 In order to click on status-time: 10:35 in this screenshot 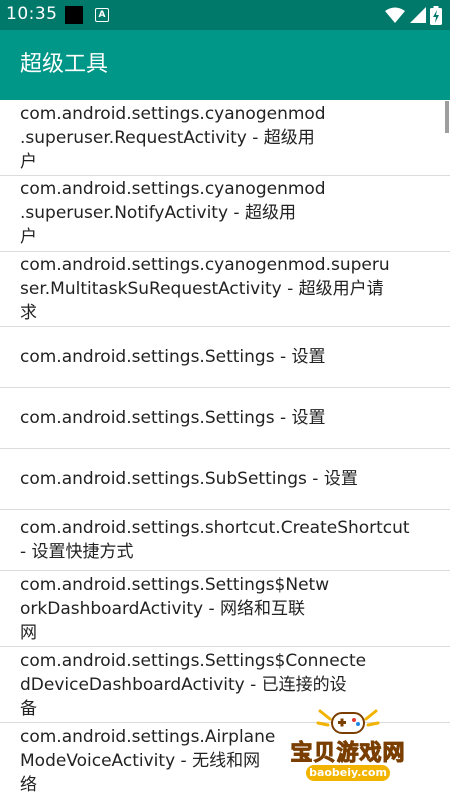, I will do `click(32, 14)`.